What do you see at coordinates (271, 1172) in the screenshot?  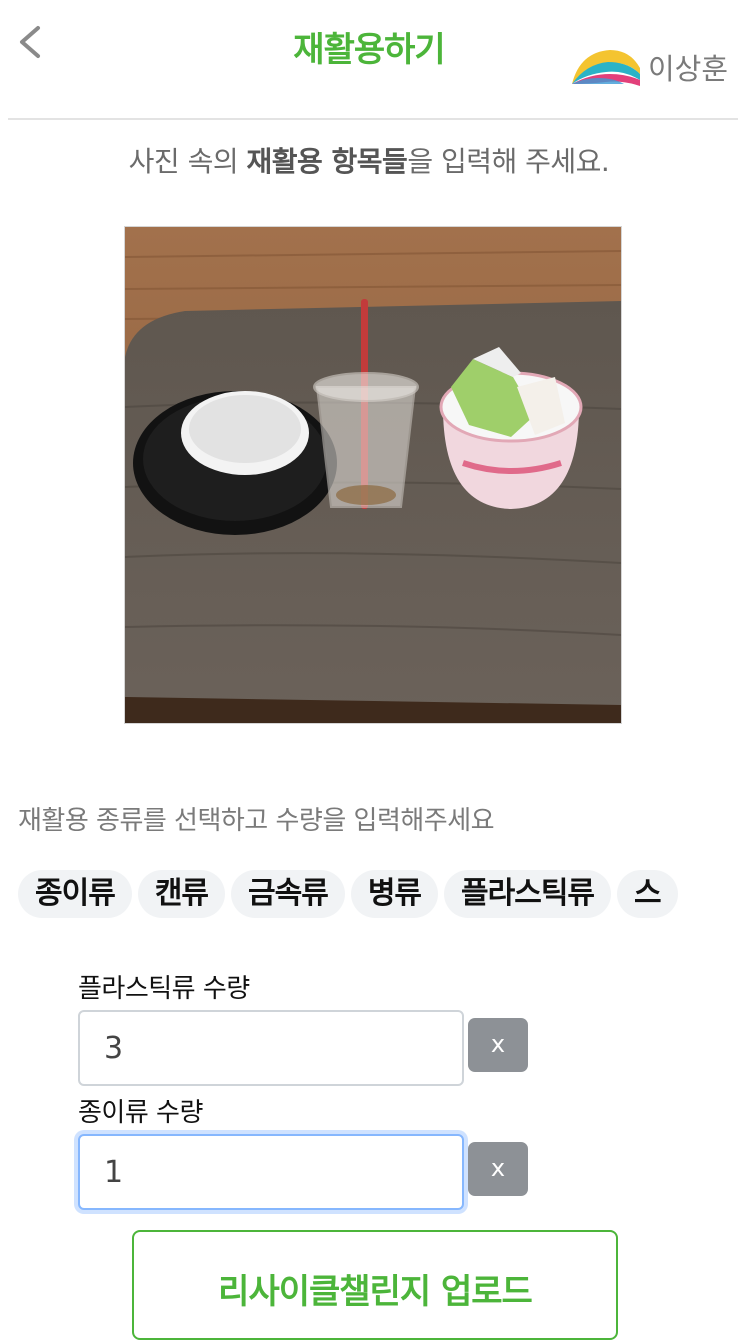 I see `paper-quantity-input` at bounding box center [271, 1172].